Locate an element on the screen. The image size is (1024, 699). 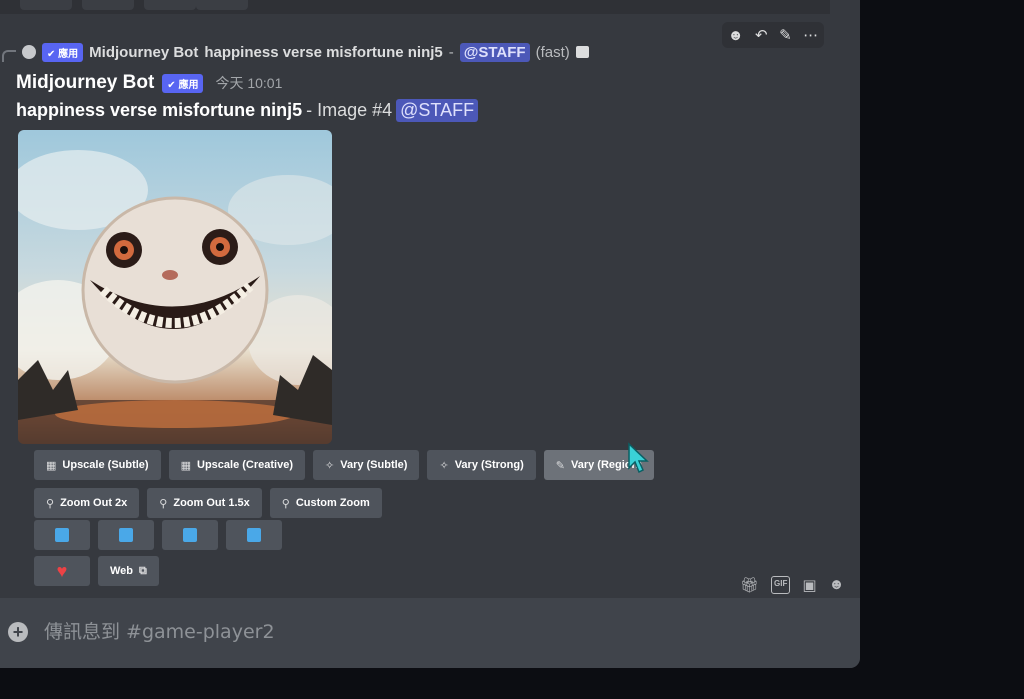
message-composer: + is located at coordinates (430, 633).